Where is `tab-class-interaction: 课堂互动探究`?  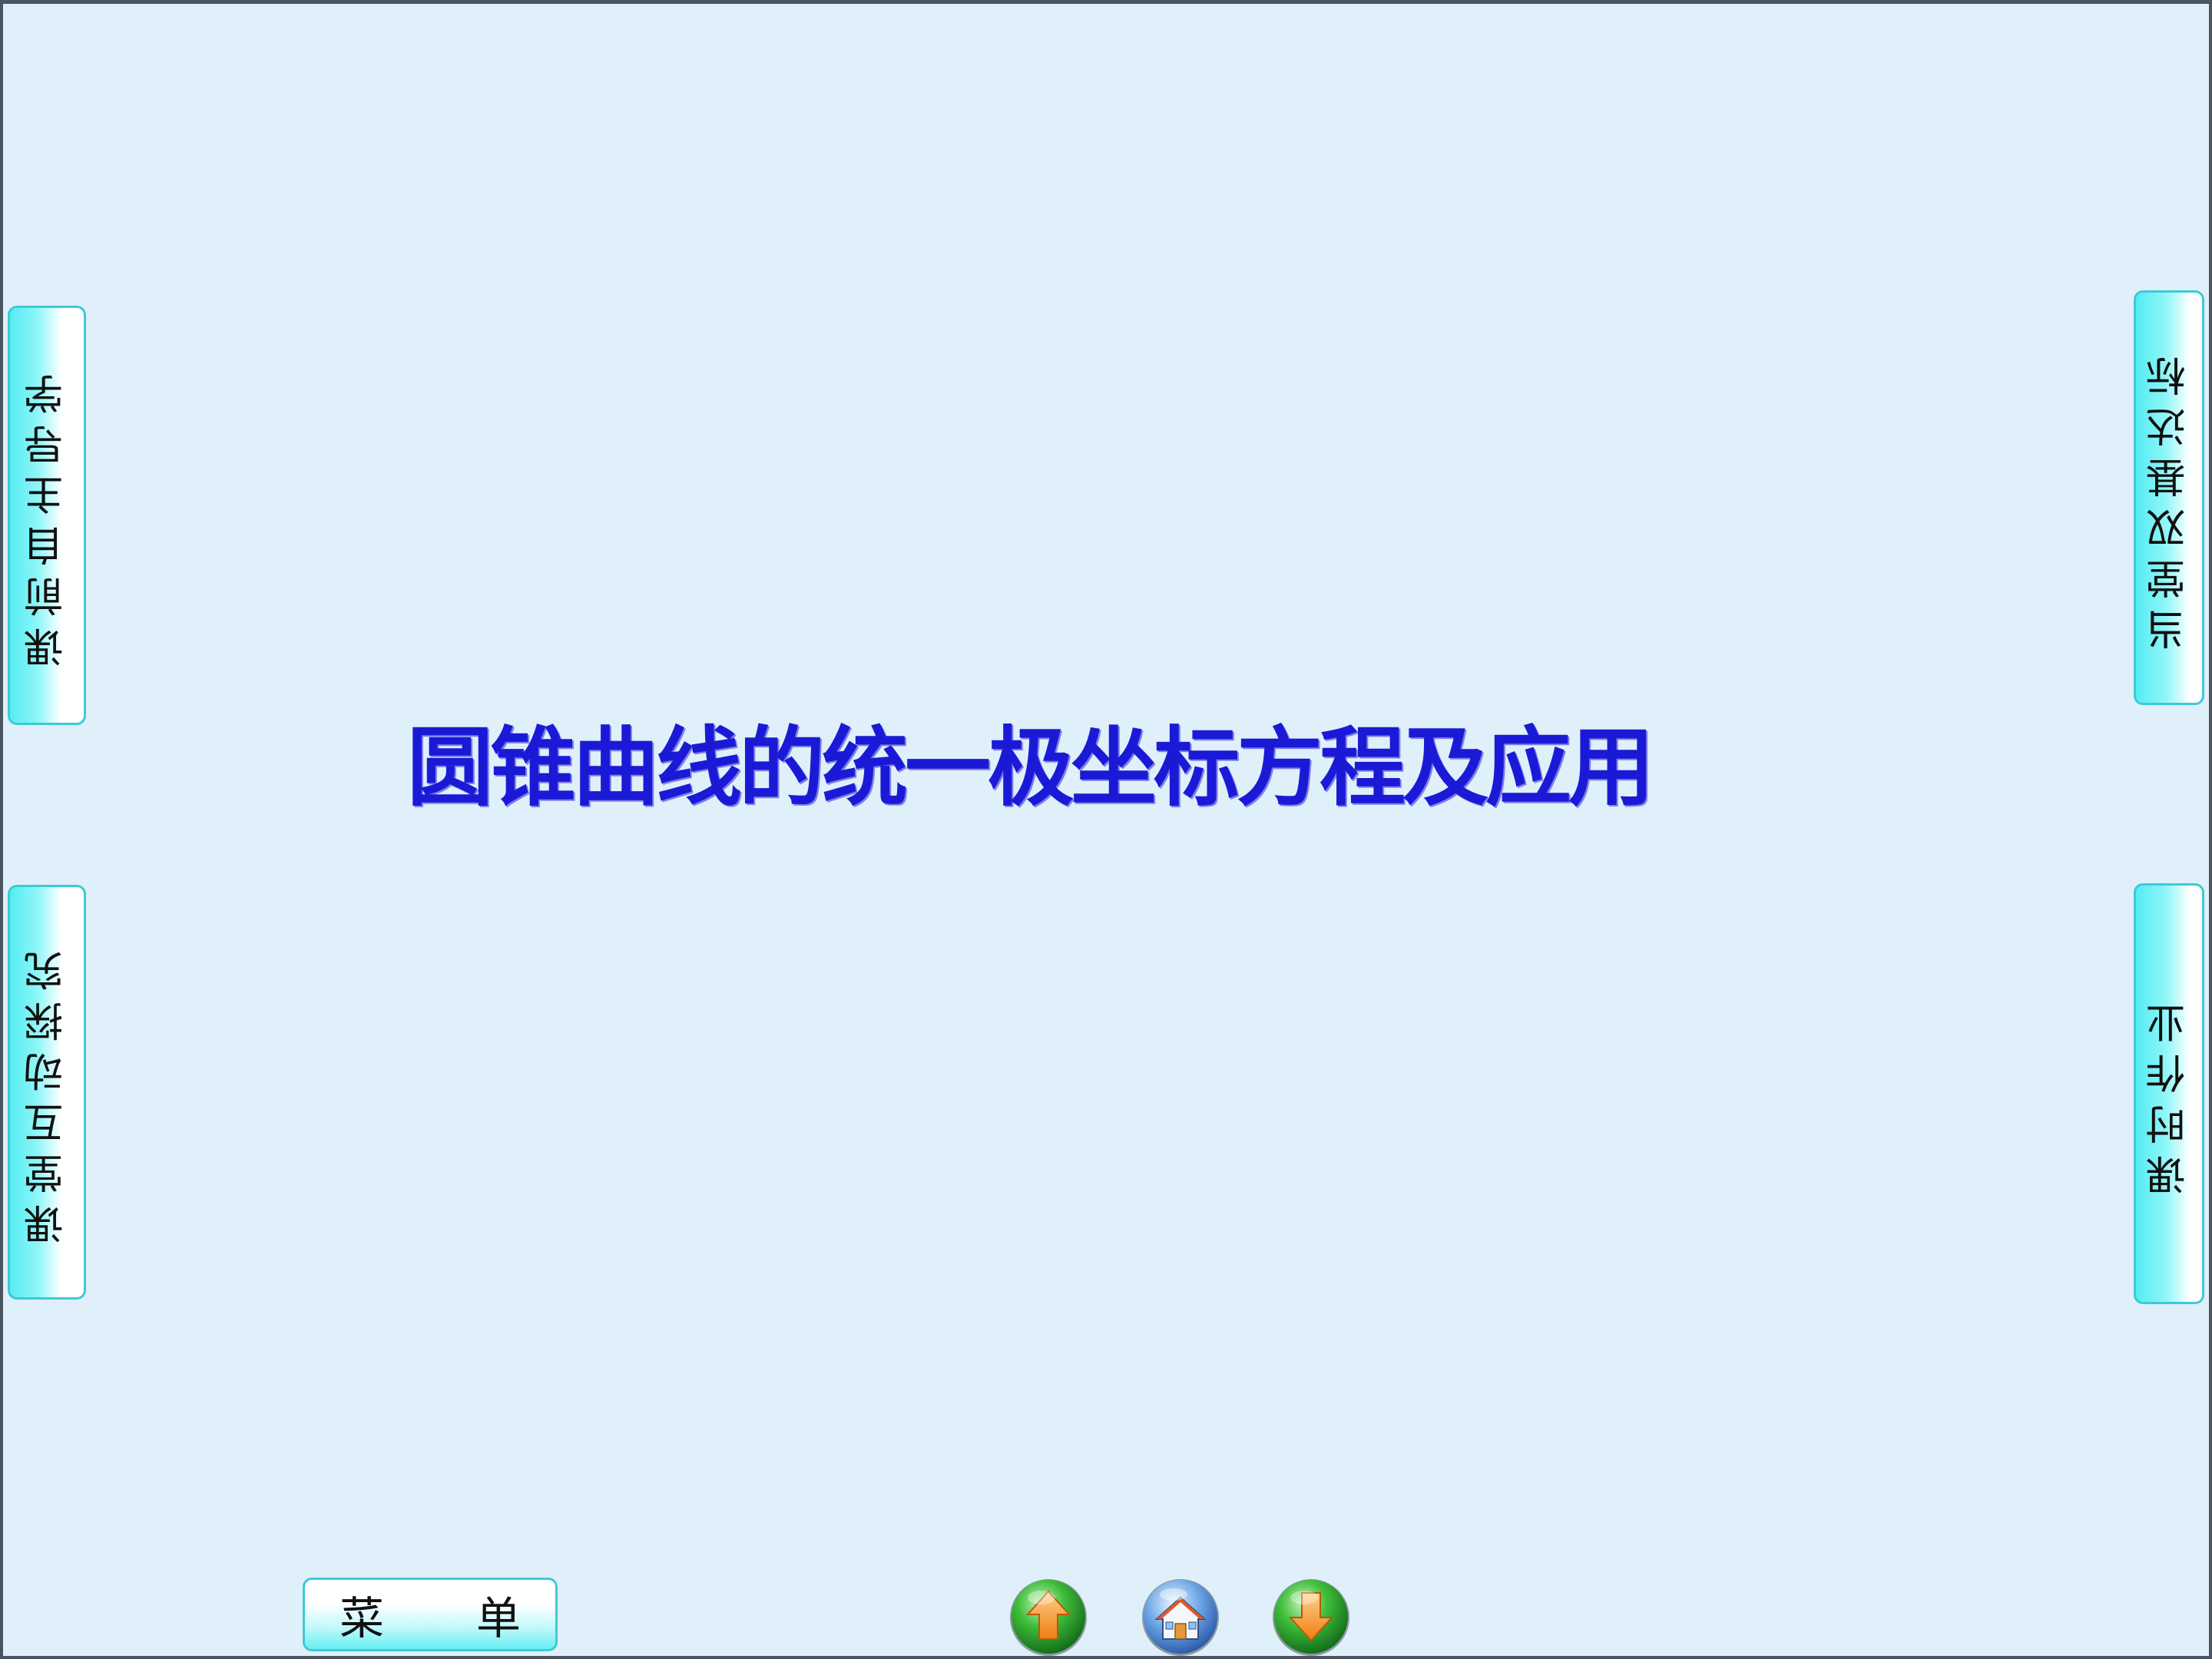
tab-class-interaction: 课堂互动探究 is located at coordinates (47, 1092).